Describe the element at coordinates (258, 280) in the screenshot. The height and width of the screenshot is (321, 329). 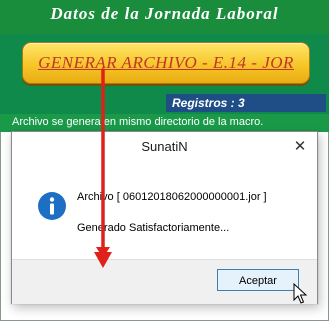
I see `ok-button: Aceptar` at that location.